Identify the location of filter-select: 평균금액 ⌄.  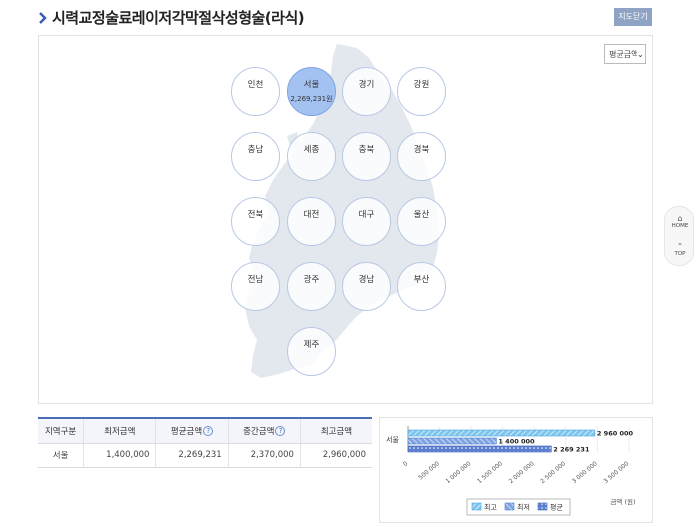
(625, 54).